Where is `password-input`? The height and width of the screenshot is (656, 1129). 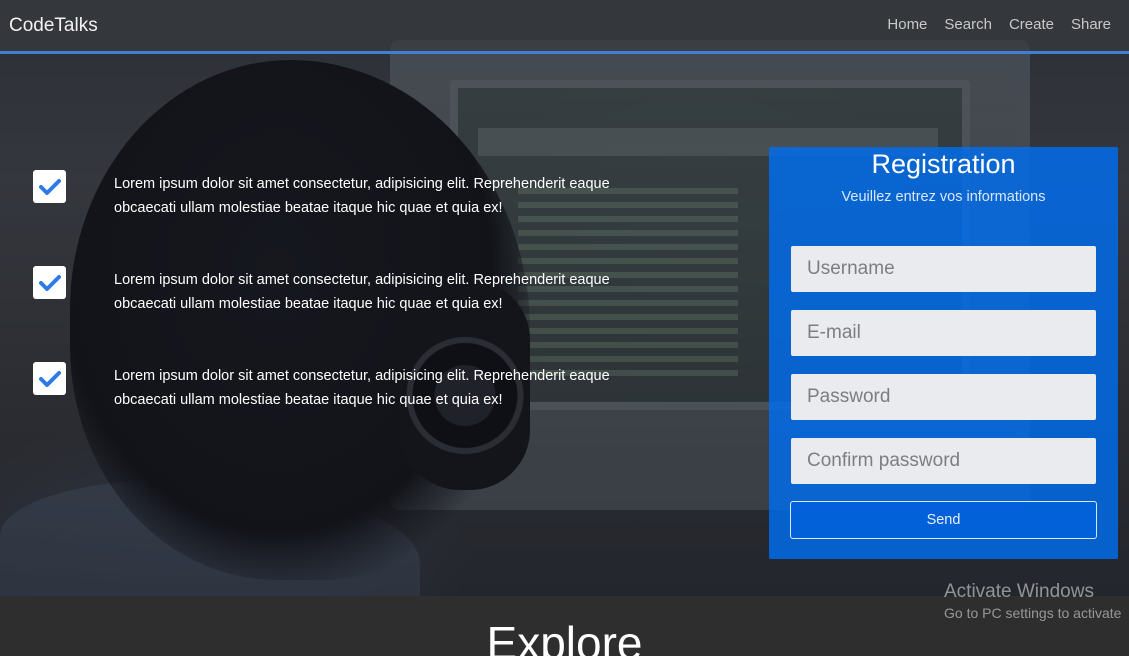
password-input is located at coordinates (943, 397).